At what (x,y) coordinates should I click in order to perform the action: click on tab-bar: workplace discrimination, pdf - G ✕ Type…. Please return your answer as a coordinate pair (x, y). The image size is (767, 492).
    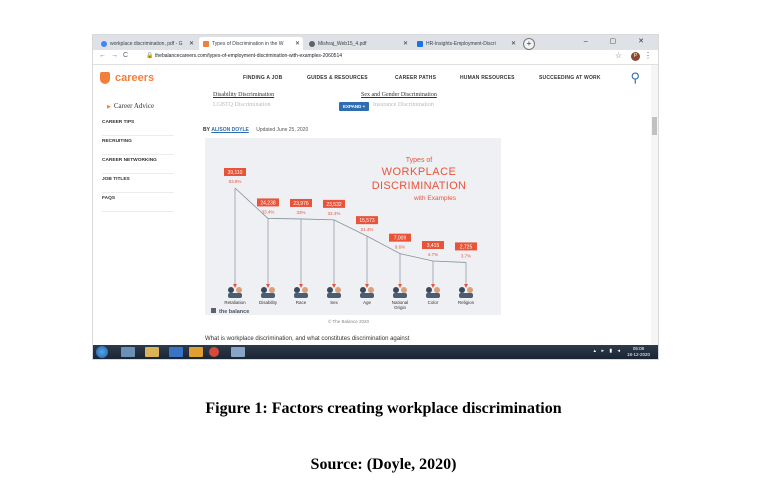
    Looking at the image, I should click on (375, 42).